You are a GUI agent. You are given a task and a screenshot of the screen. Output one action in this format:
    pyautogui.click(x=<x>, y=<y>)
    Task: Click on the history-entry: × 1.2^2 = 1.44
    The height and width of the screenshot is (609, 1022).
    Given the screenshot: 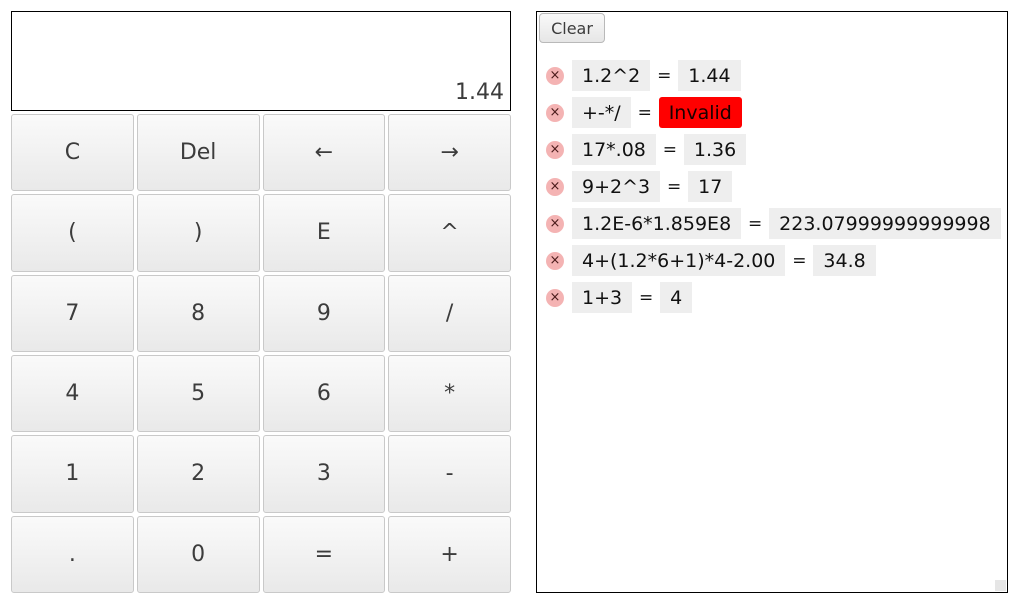 What is the action you would take?
    pyautogui.click(x=773, y=75)
    